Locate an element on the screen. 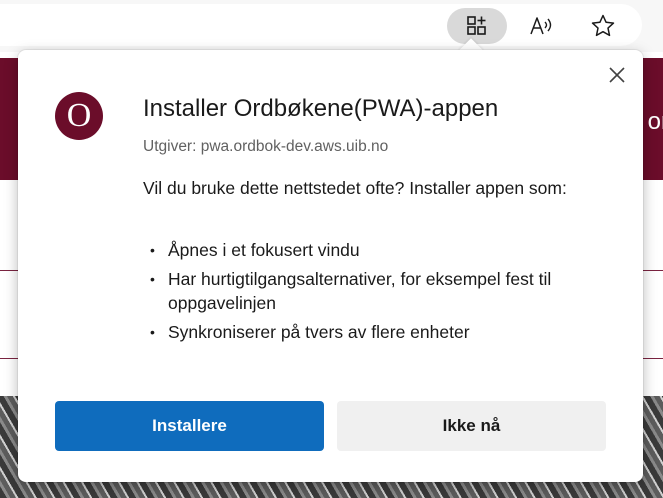 Image resolution: width=663 pixels, height=498 pixels. not-now-button: Ikke nå is located at coordinates (471, 426).